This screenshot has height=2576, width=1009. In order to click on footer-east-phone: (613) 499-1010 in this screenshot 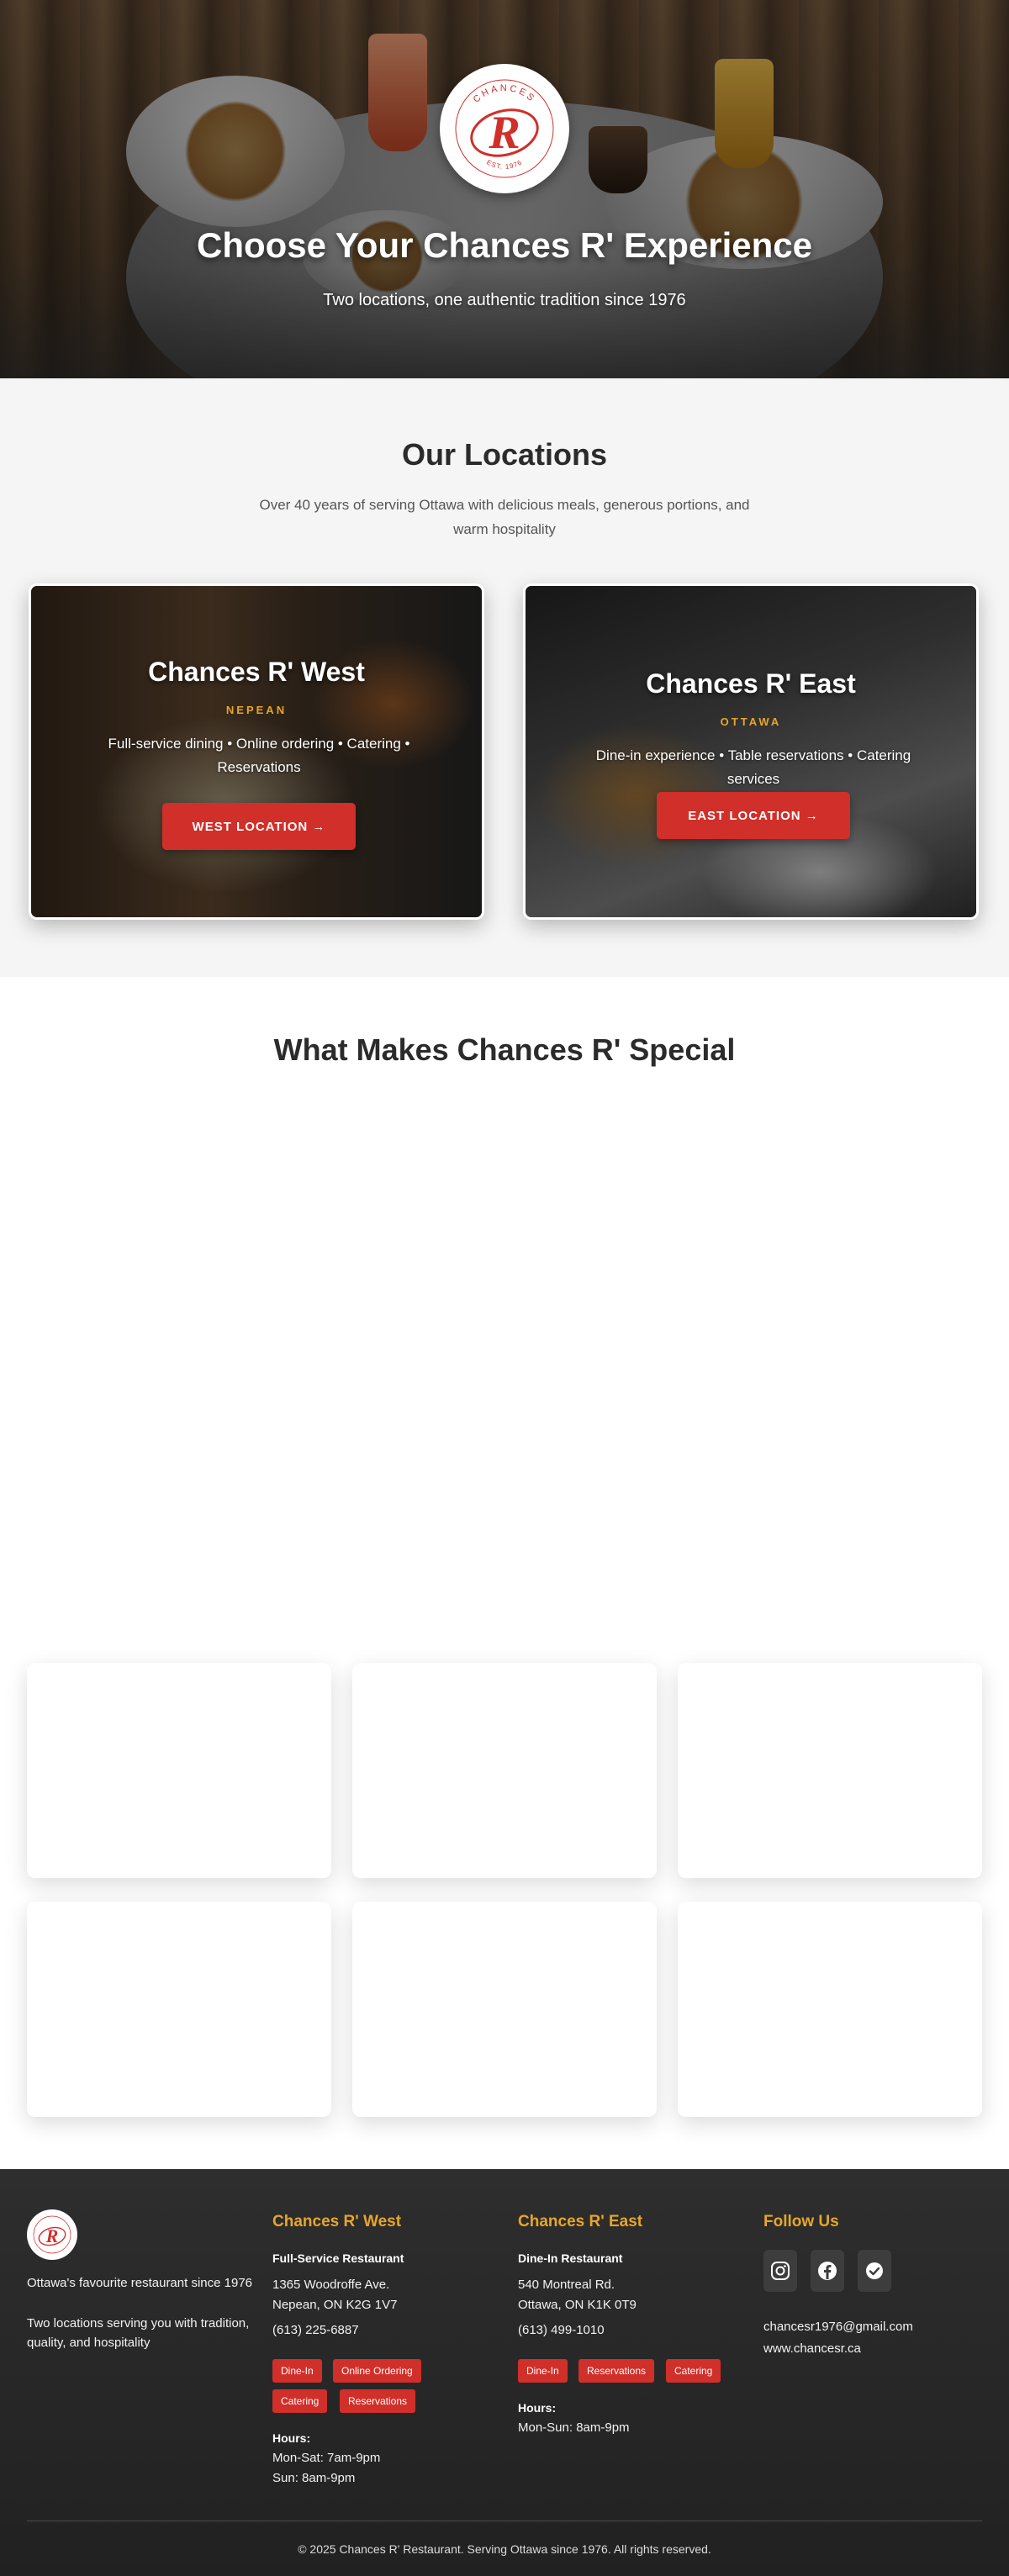, I will do `click(561, 2330)`.